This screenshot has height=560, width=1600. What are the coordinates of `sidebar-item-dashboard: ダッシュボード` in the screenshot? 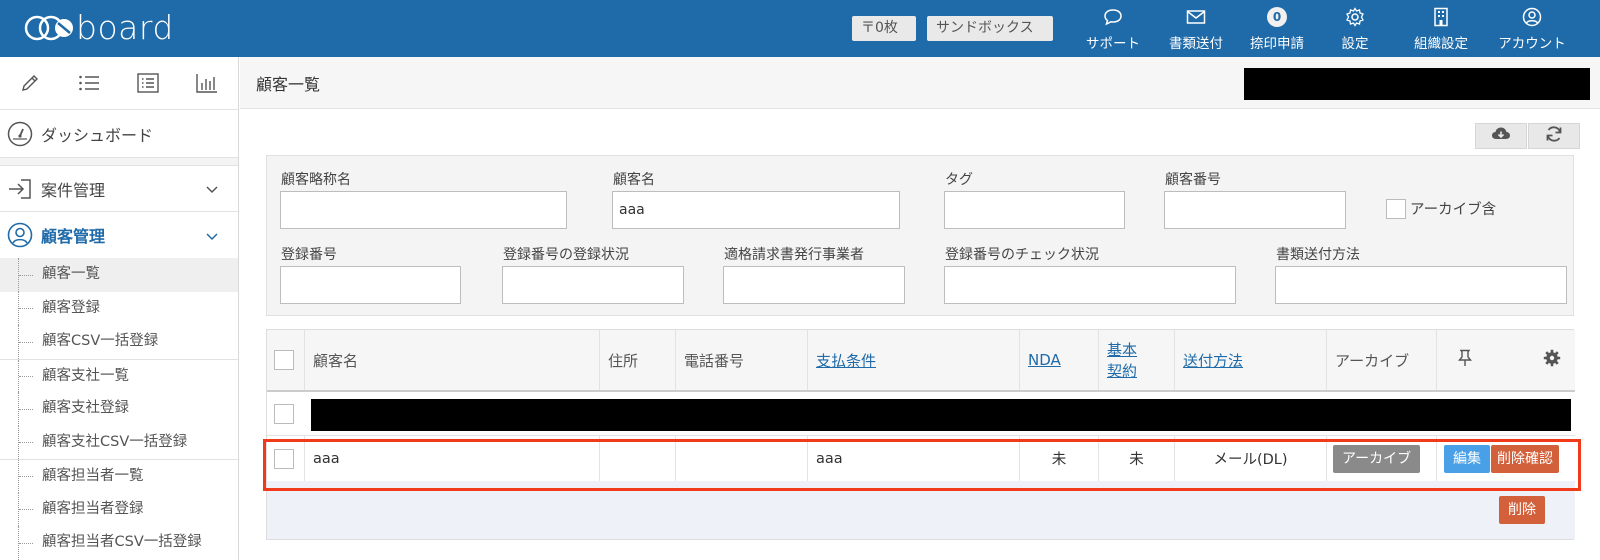 It's located at (119, 134).